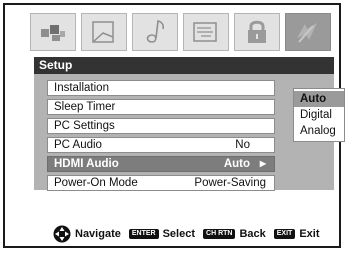 The image size is (346, 253). Describe the element at coordinates (161, 183) in the screenshot. I see `menu-item-power-on-mode: Power-On Mode Power-Saving` at that location.